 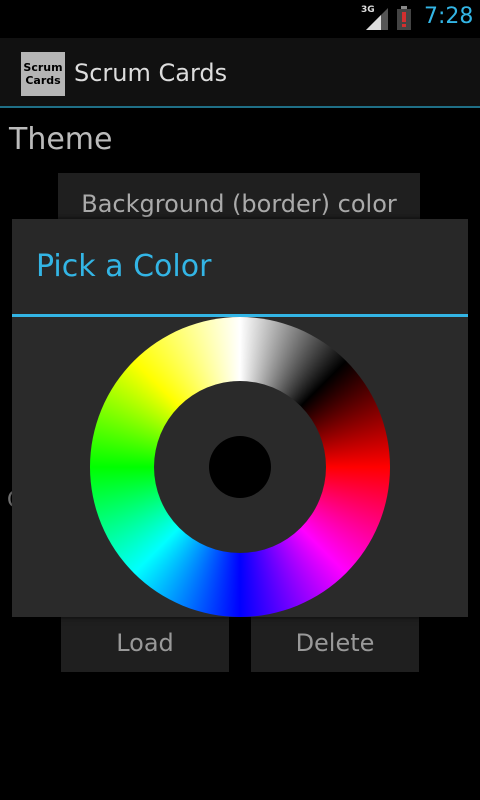 I want to click on theme-heading: Theme, so click(x=61, y=139).